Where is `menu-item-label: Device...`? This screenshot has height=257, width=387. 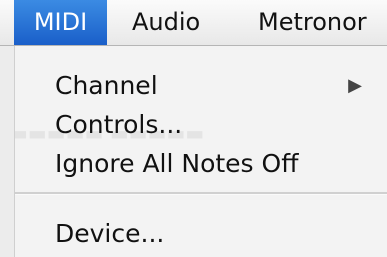
menu-item-label: Device... is located at coordinates (110, 233).